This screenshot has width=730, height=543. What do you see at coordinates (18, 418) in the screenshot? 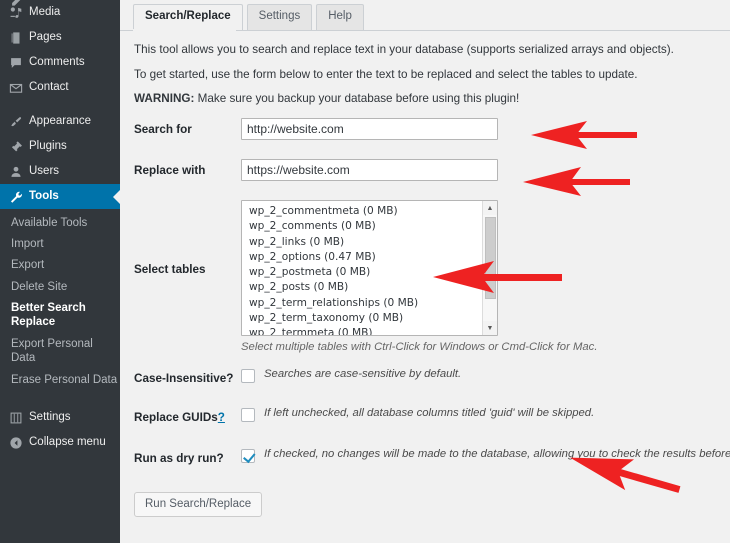
I see `settings-sliders-icon` at bounding box center [18, 418].